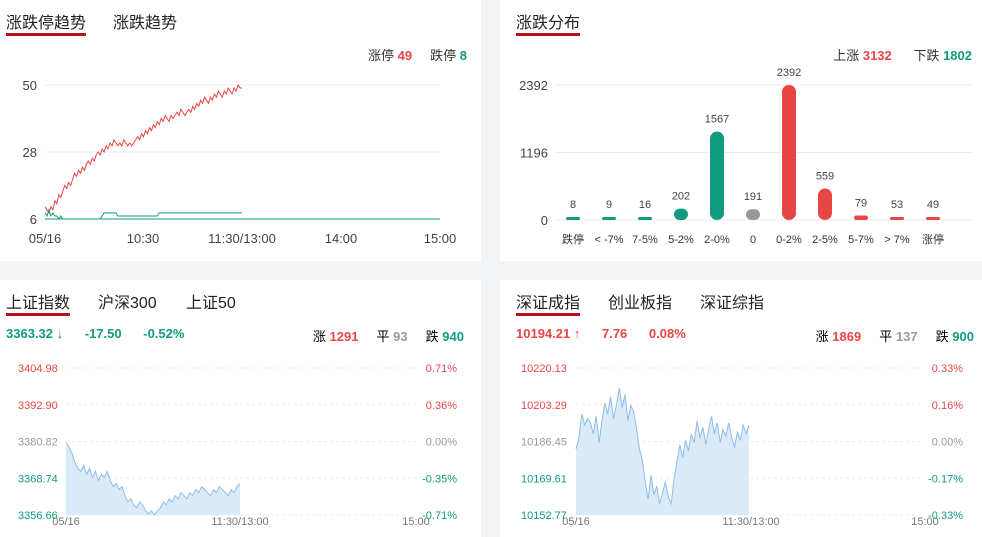 Image resolution: width=982 pixels, height=537 pixels. Describe the element at coordinates (681, 240) in the screenshot. I see `category-label: 5-2%` at that location.